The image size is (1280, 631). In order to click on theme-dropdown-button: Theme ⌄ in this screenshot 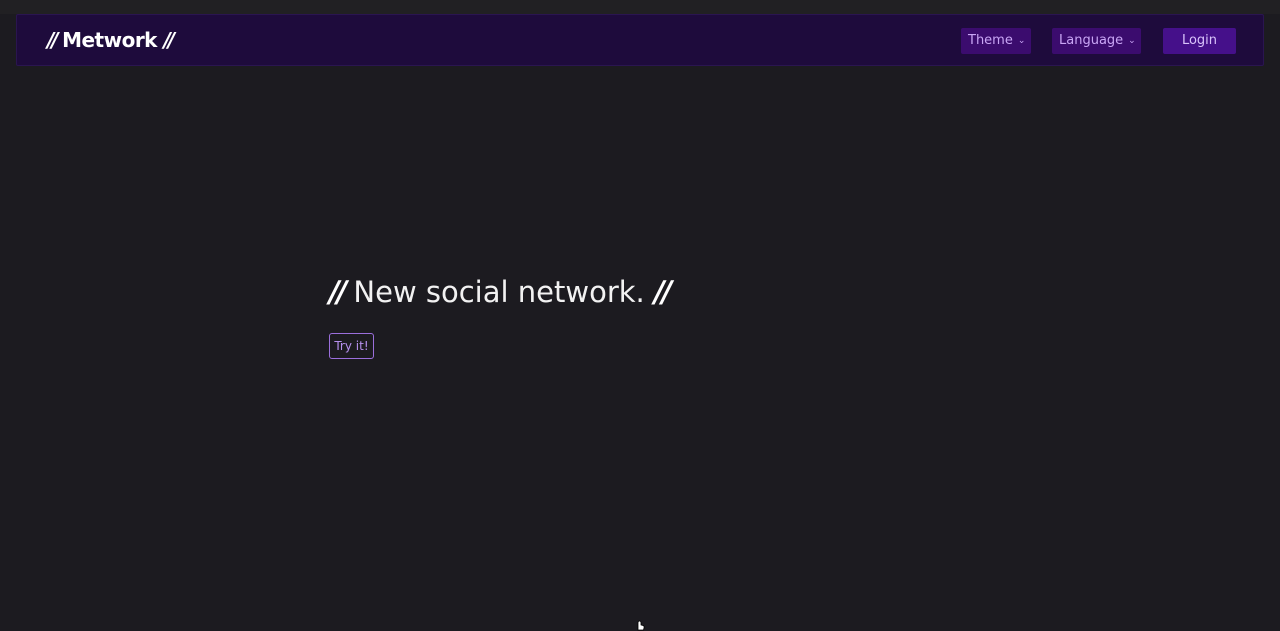, I will do `click(996, 41)`.